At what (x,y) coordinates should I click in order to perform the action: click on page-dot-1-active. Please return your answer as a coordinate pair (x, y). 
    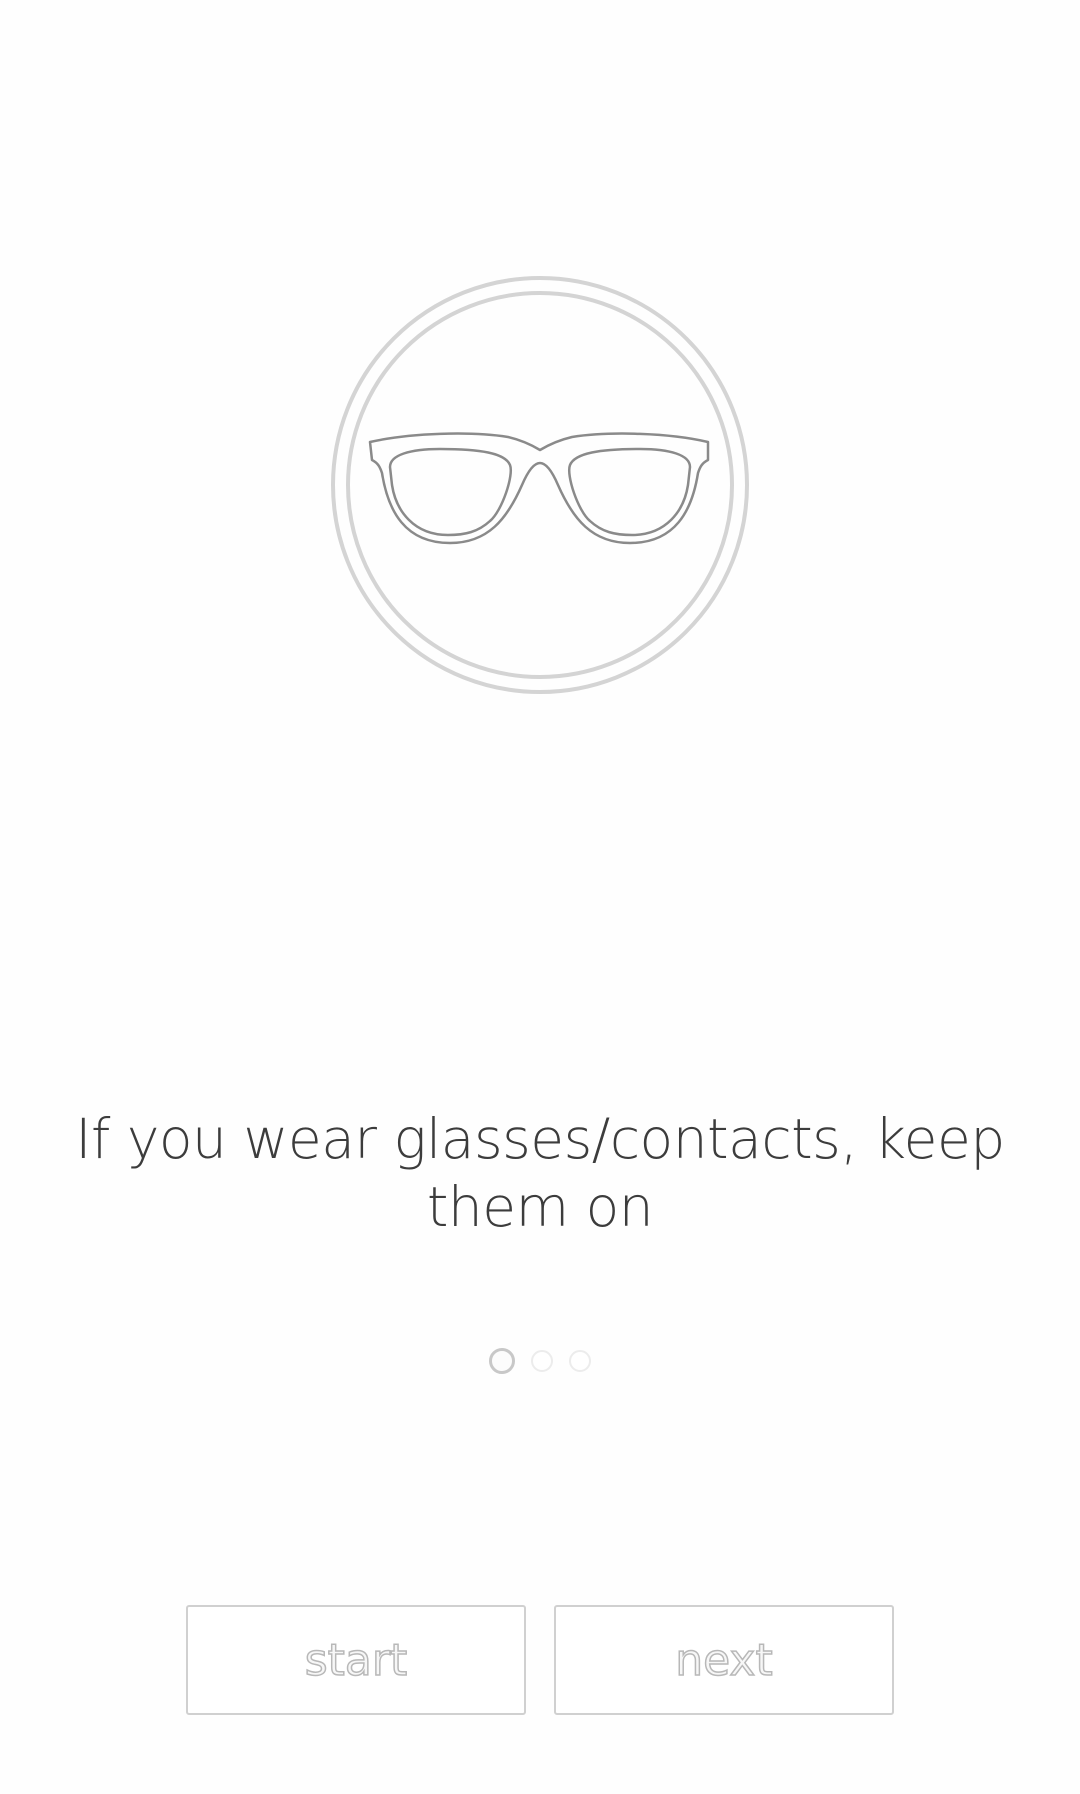
    Looking at the image, I should click on (502, 1361).